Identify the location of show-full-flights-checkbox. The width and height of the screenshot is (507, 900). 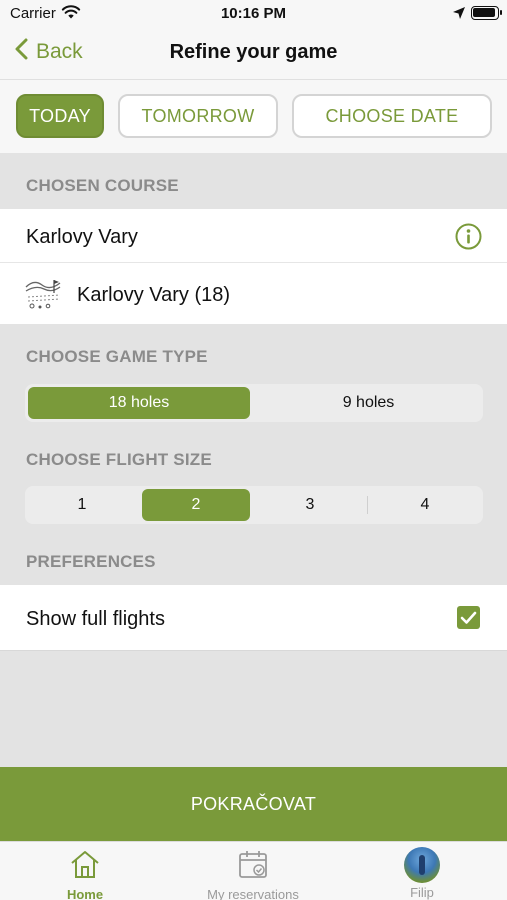
(468, 617).